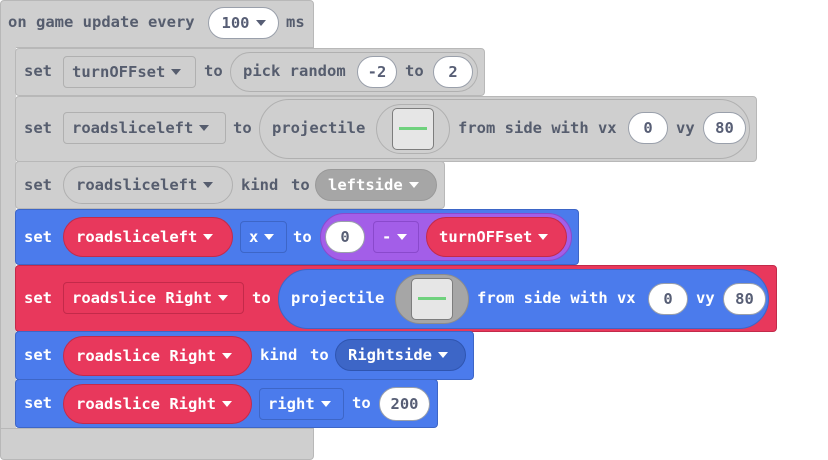 The height and width of the screenshot is (460, 828). I want to click on operator-dropdown: -, so click(396, 237).